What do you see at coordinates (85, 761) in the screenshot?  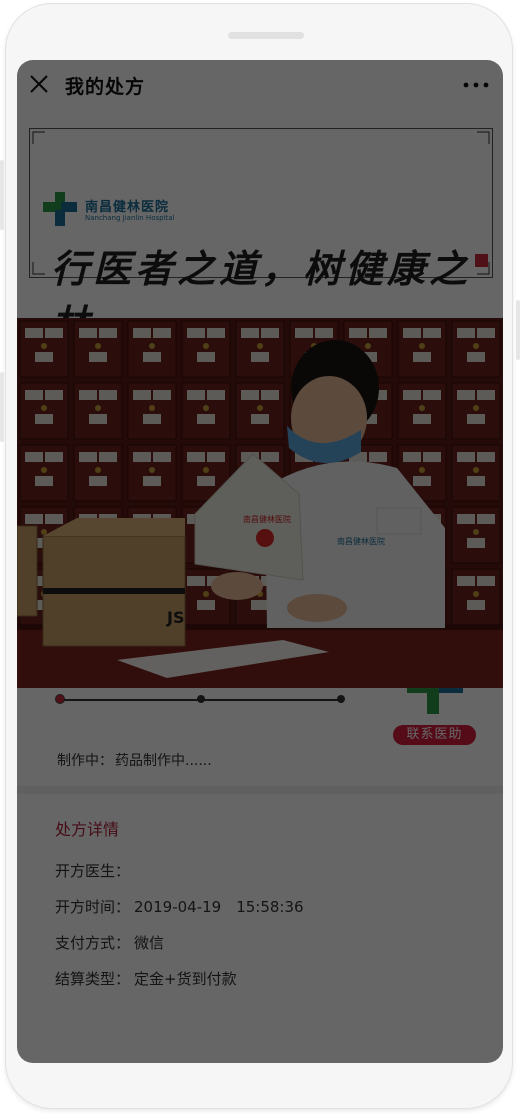 I see `status-label: 制作中：` at bounding box center [85, 761].